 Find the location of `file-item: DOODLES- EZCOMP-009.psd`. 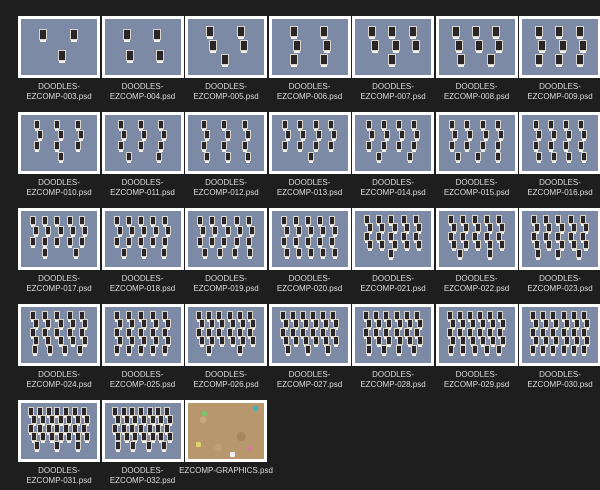

file-item: DOODLES- EZCOMP-009.psd is located at coordinates (559, 61).